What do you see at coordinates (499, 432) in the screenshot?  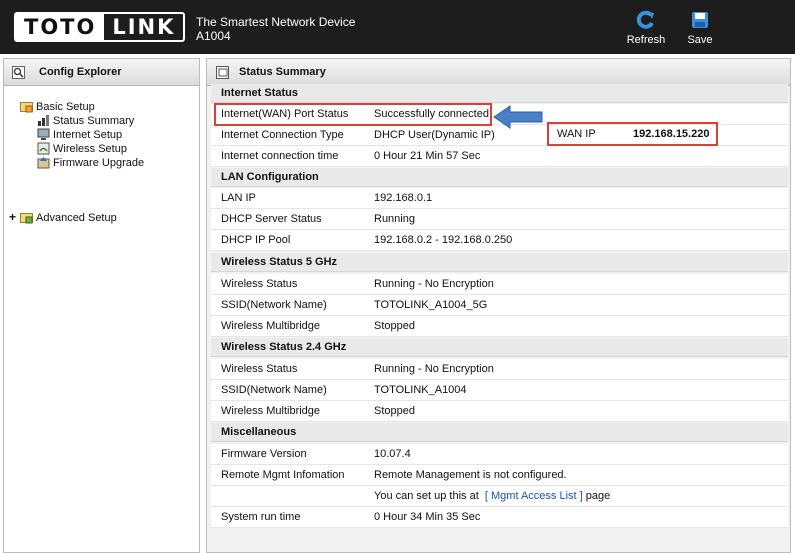 I see `section-miscellaneous: Miscellaneous` at bounding box center [499, 432].